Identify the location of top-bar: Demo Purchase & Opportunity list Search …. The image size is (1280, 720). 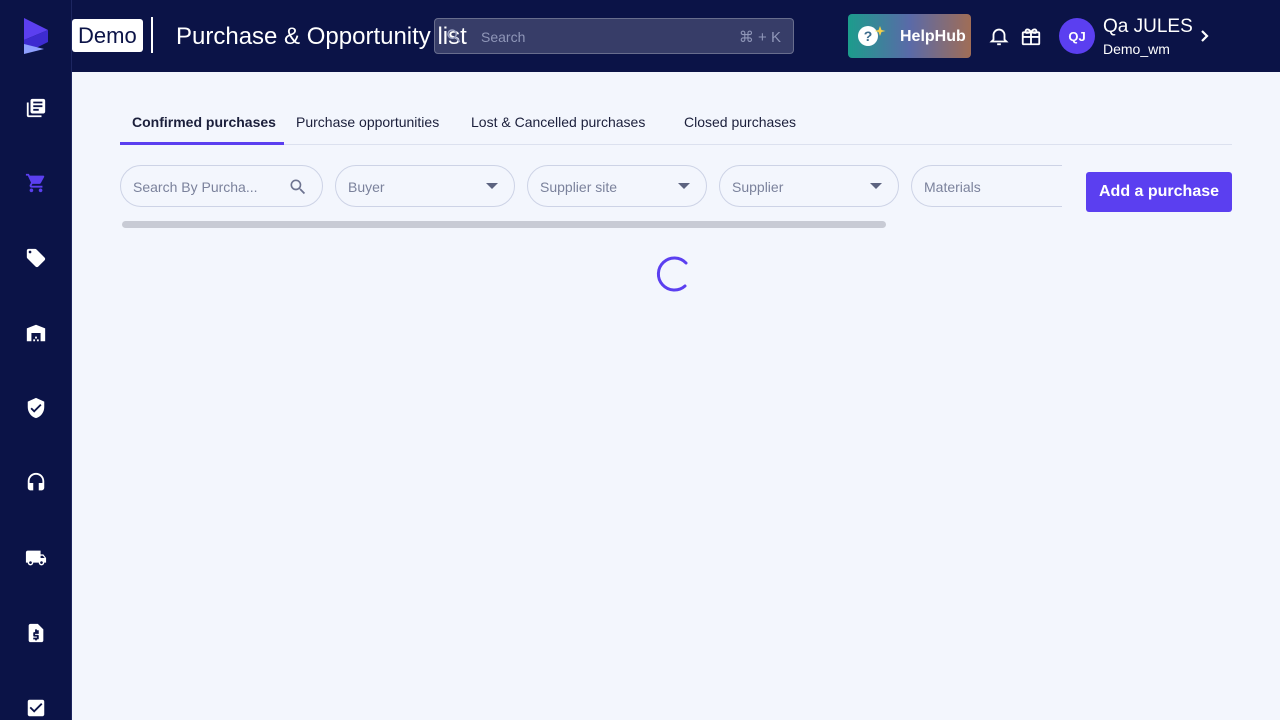
(676, 36).